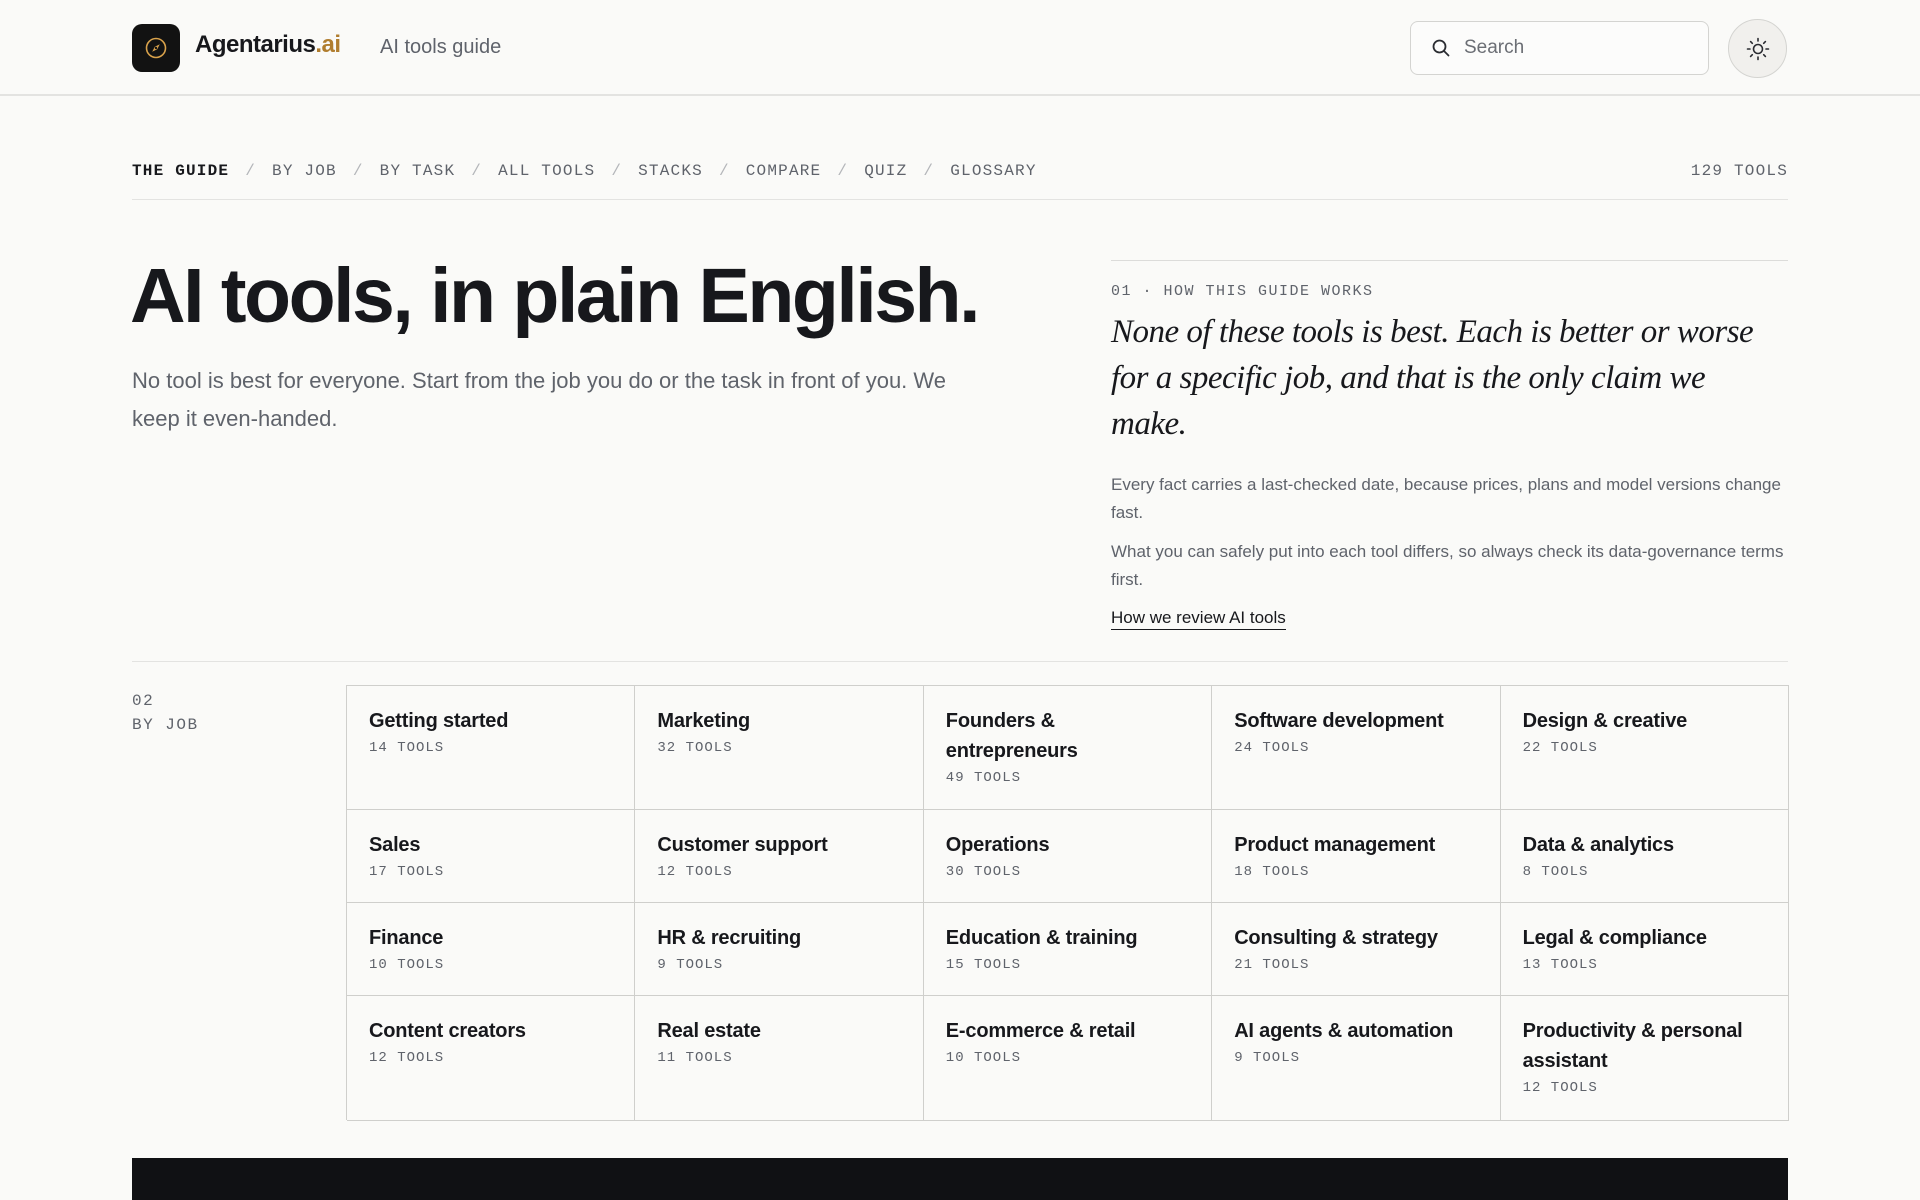 The width and height of the screenshot is (1920, 1200). I want to click on job-card: Content creators 12 TOOLS, so click(491, 1058).